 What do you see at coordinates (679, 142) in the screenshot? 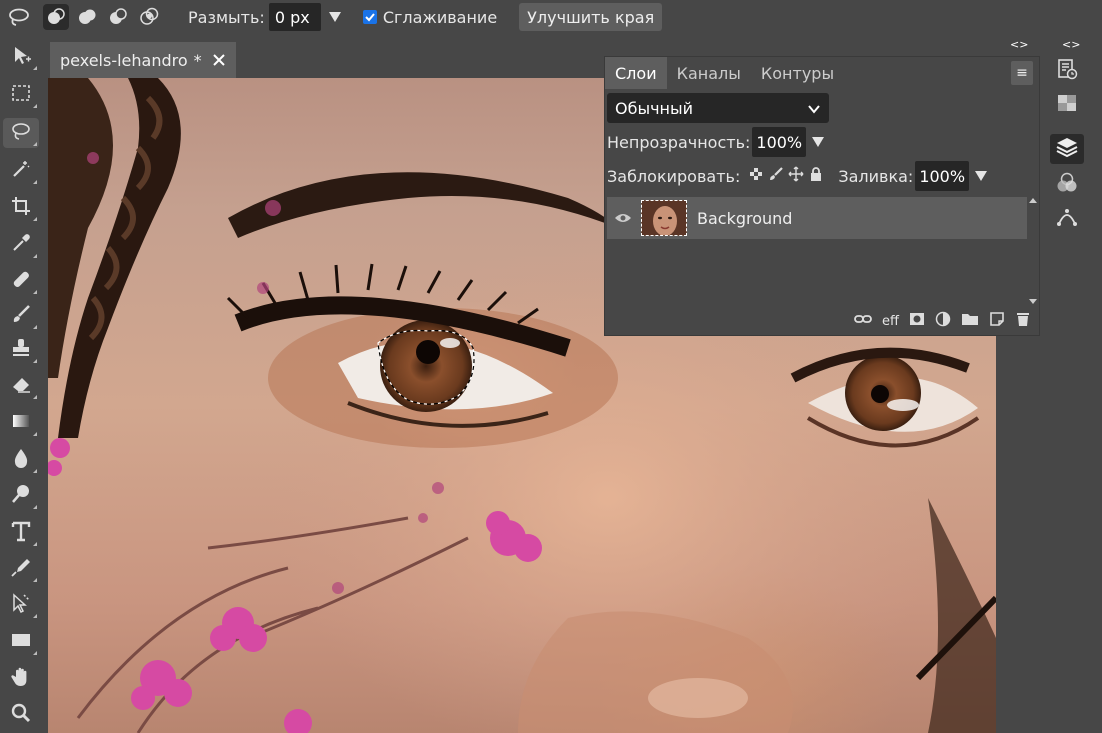
I see `opacity-label: Непрозрачность:` at bounding box center [679, 142].